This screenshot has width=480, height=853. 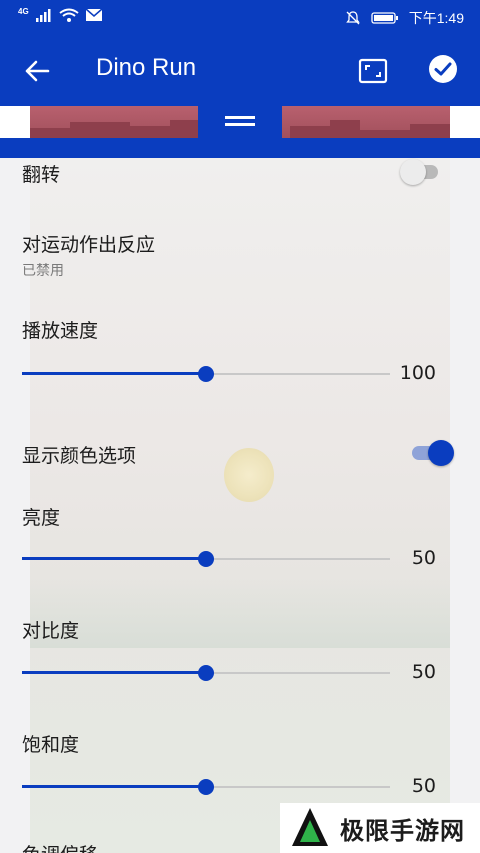 I want to click on battery-icon, so click(x=384, y=18).